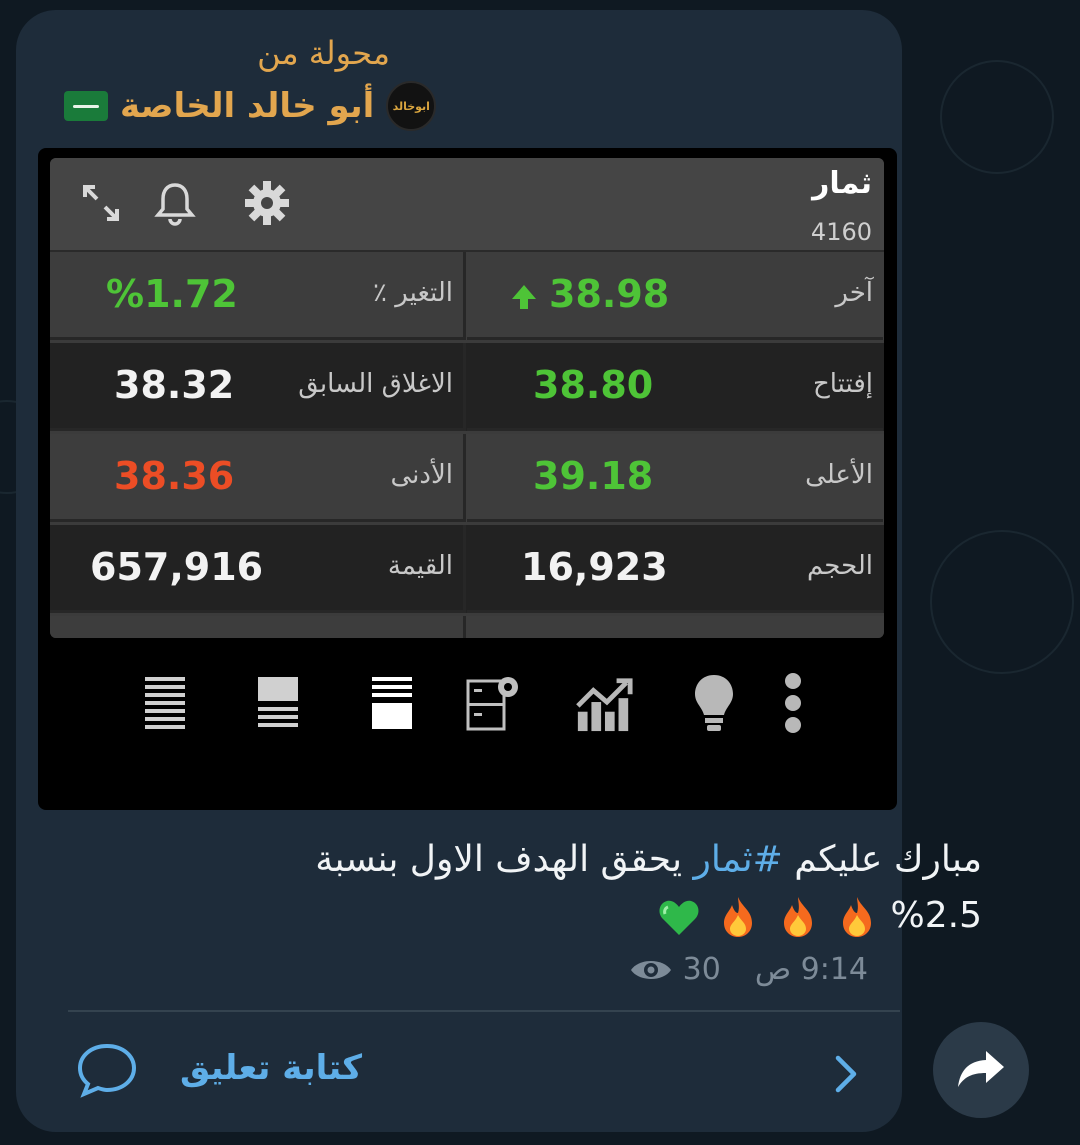  What do you see at coordinates (375, 384) in the screenshot?
I see `stat-label: الاغلاق السابق` at bounding box center [375, 384].